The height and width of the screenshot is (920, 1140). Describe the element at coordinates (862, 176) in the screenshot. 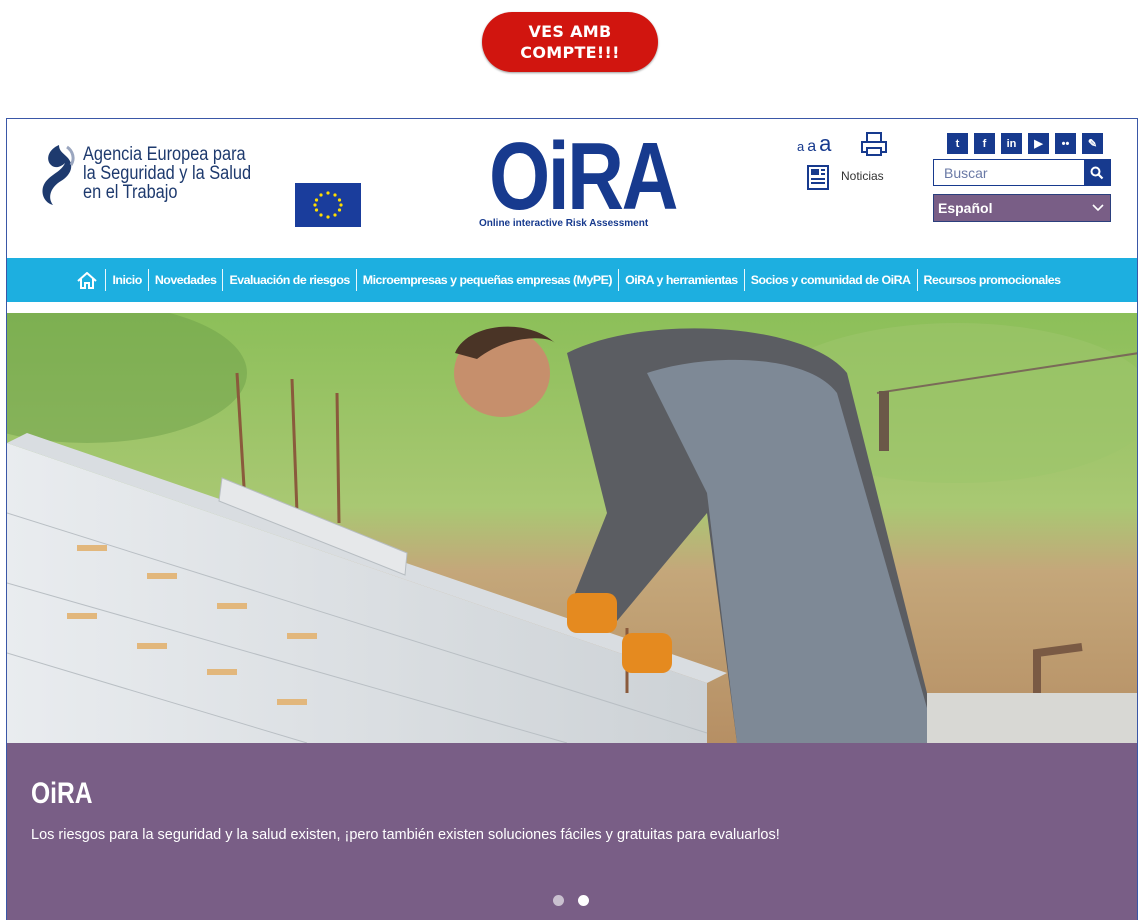

I see `news-link: Noticias` at that location.